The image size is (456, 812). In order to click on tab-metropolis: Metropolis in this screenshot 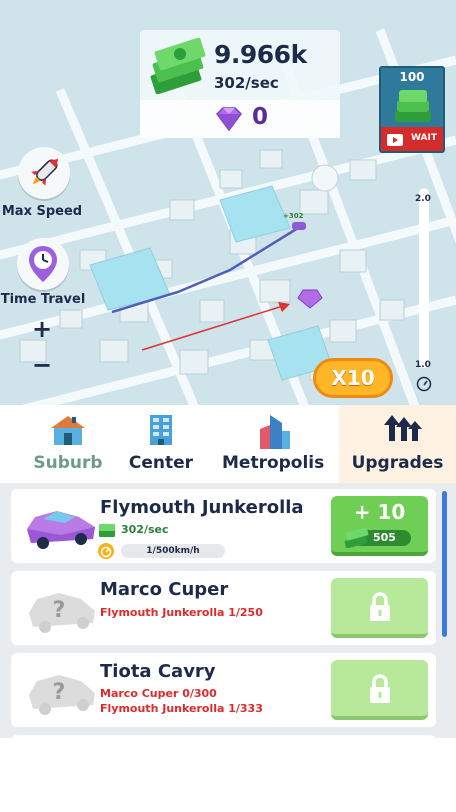, I will do `click(273, 444)`.